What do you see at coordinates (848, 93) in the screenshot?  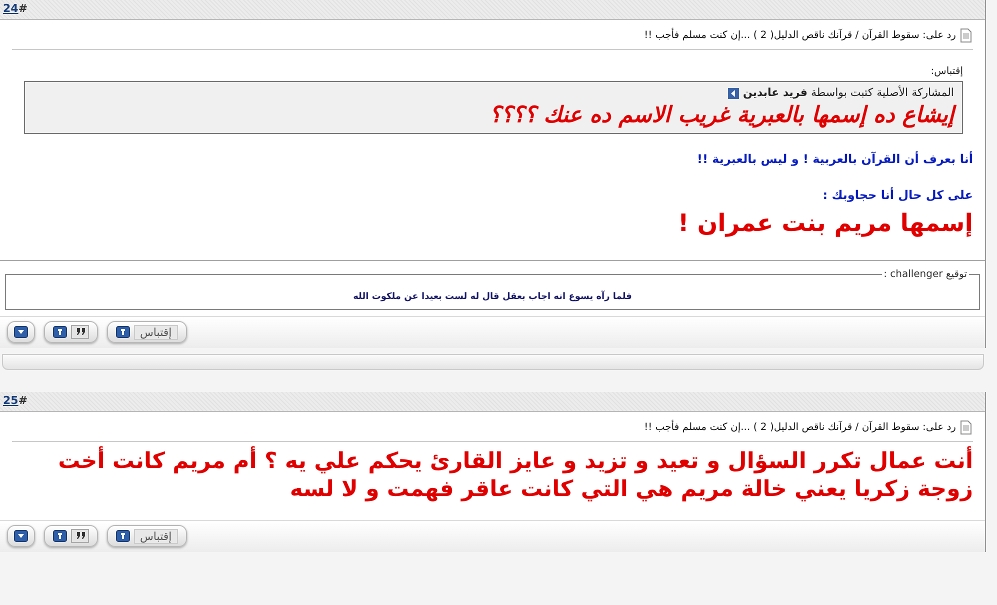 I see `quote-attribution: المشاركة الأصلية كتبت بواسطة فريد عابدين` at bounding box center [848, 93].